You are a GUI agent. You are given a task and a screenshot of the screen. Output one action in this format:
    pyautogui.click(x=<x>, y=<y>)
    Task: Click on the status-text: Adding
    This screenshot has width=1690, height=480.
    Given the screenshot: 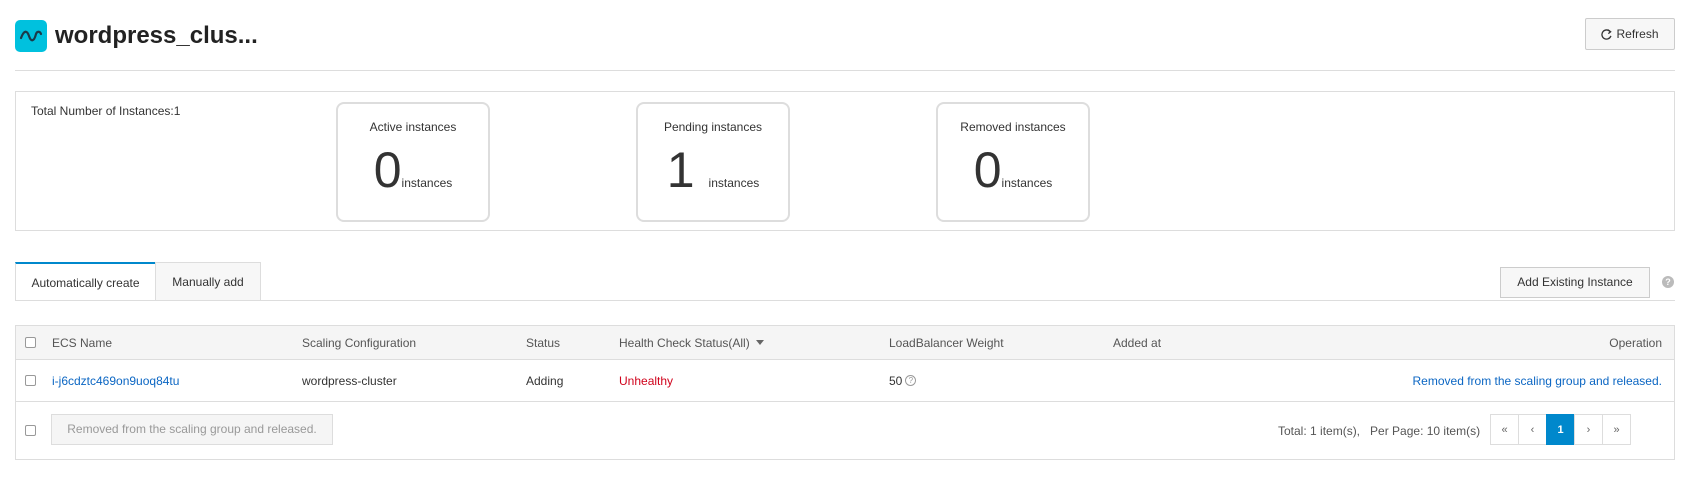 What is the action you would take?
    pyautogui.click(x=545, y=380)
    